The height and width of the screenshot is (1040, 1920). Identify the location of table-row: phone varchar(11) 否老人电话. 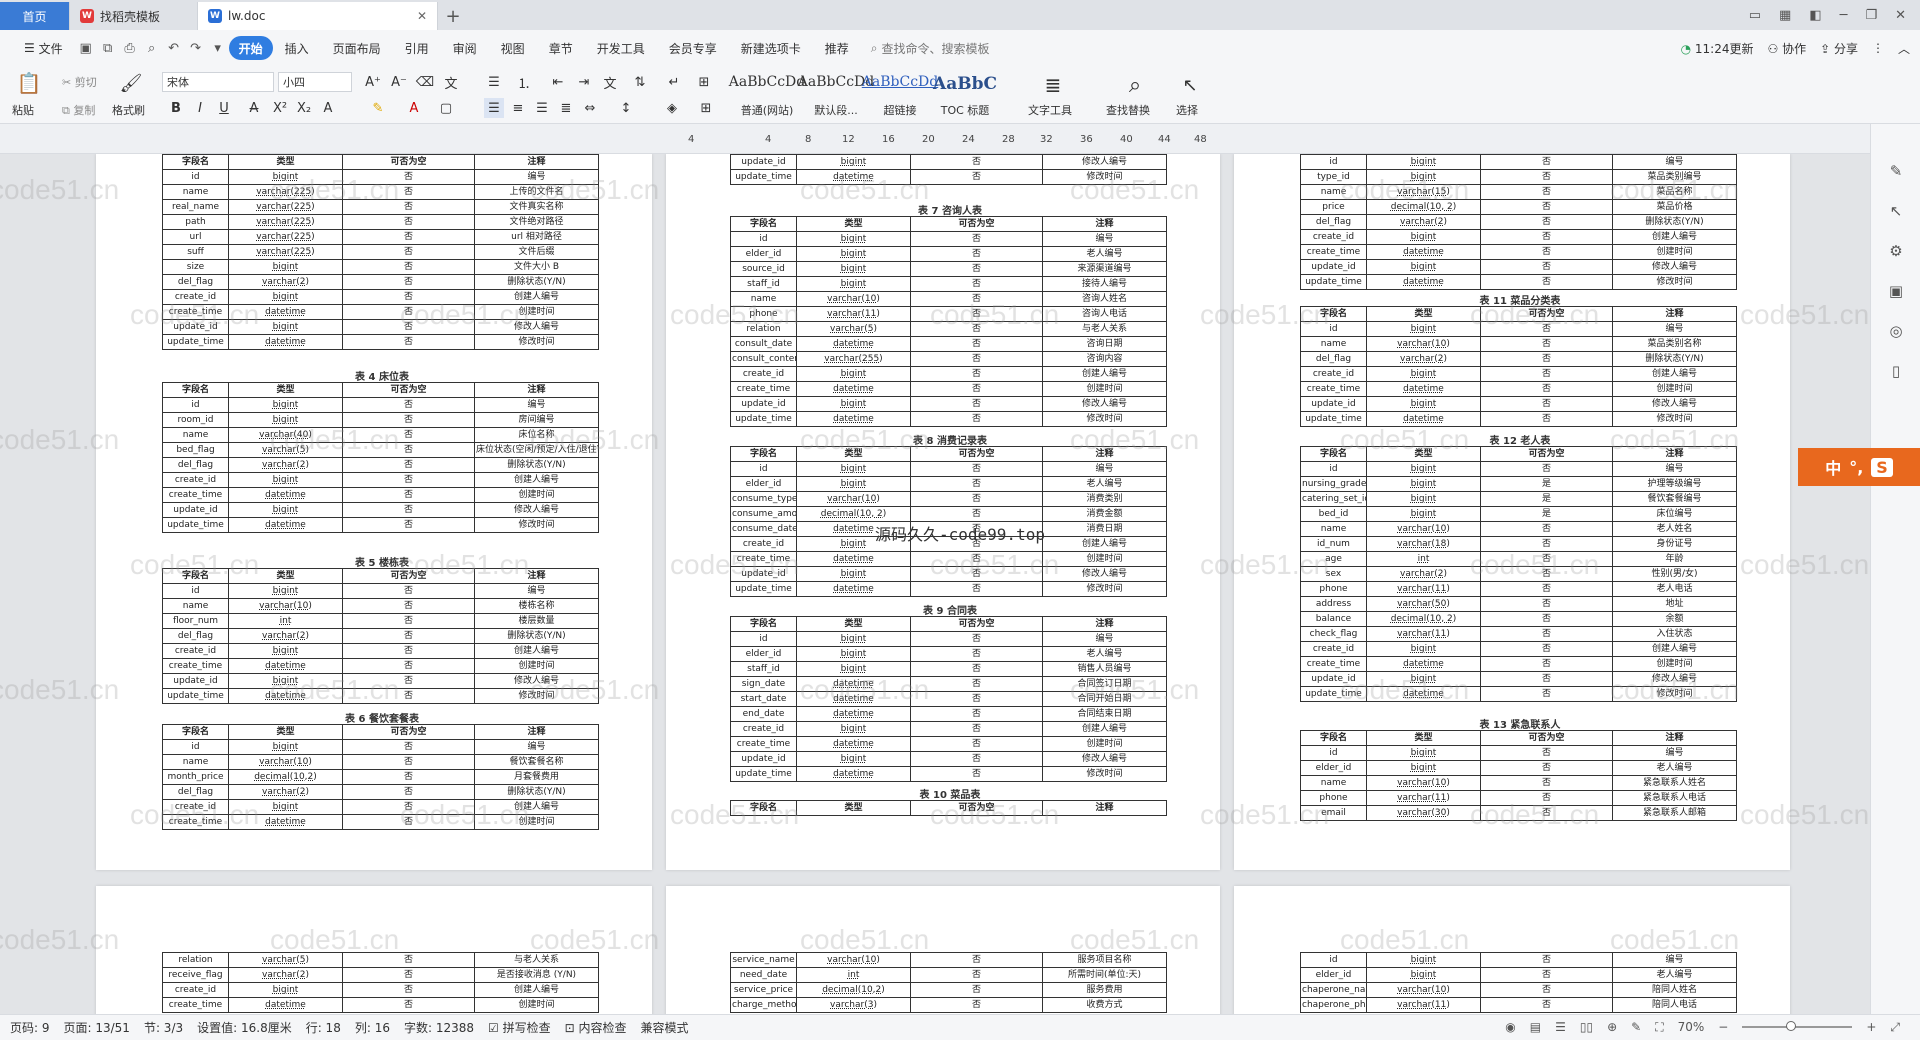
(1518, 589).